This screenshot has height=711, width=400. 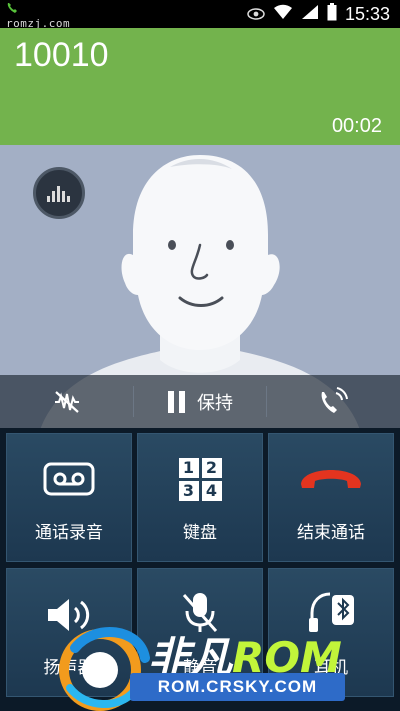 I want to click on status-time: 15:33, so click(x=367, y=13).